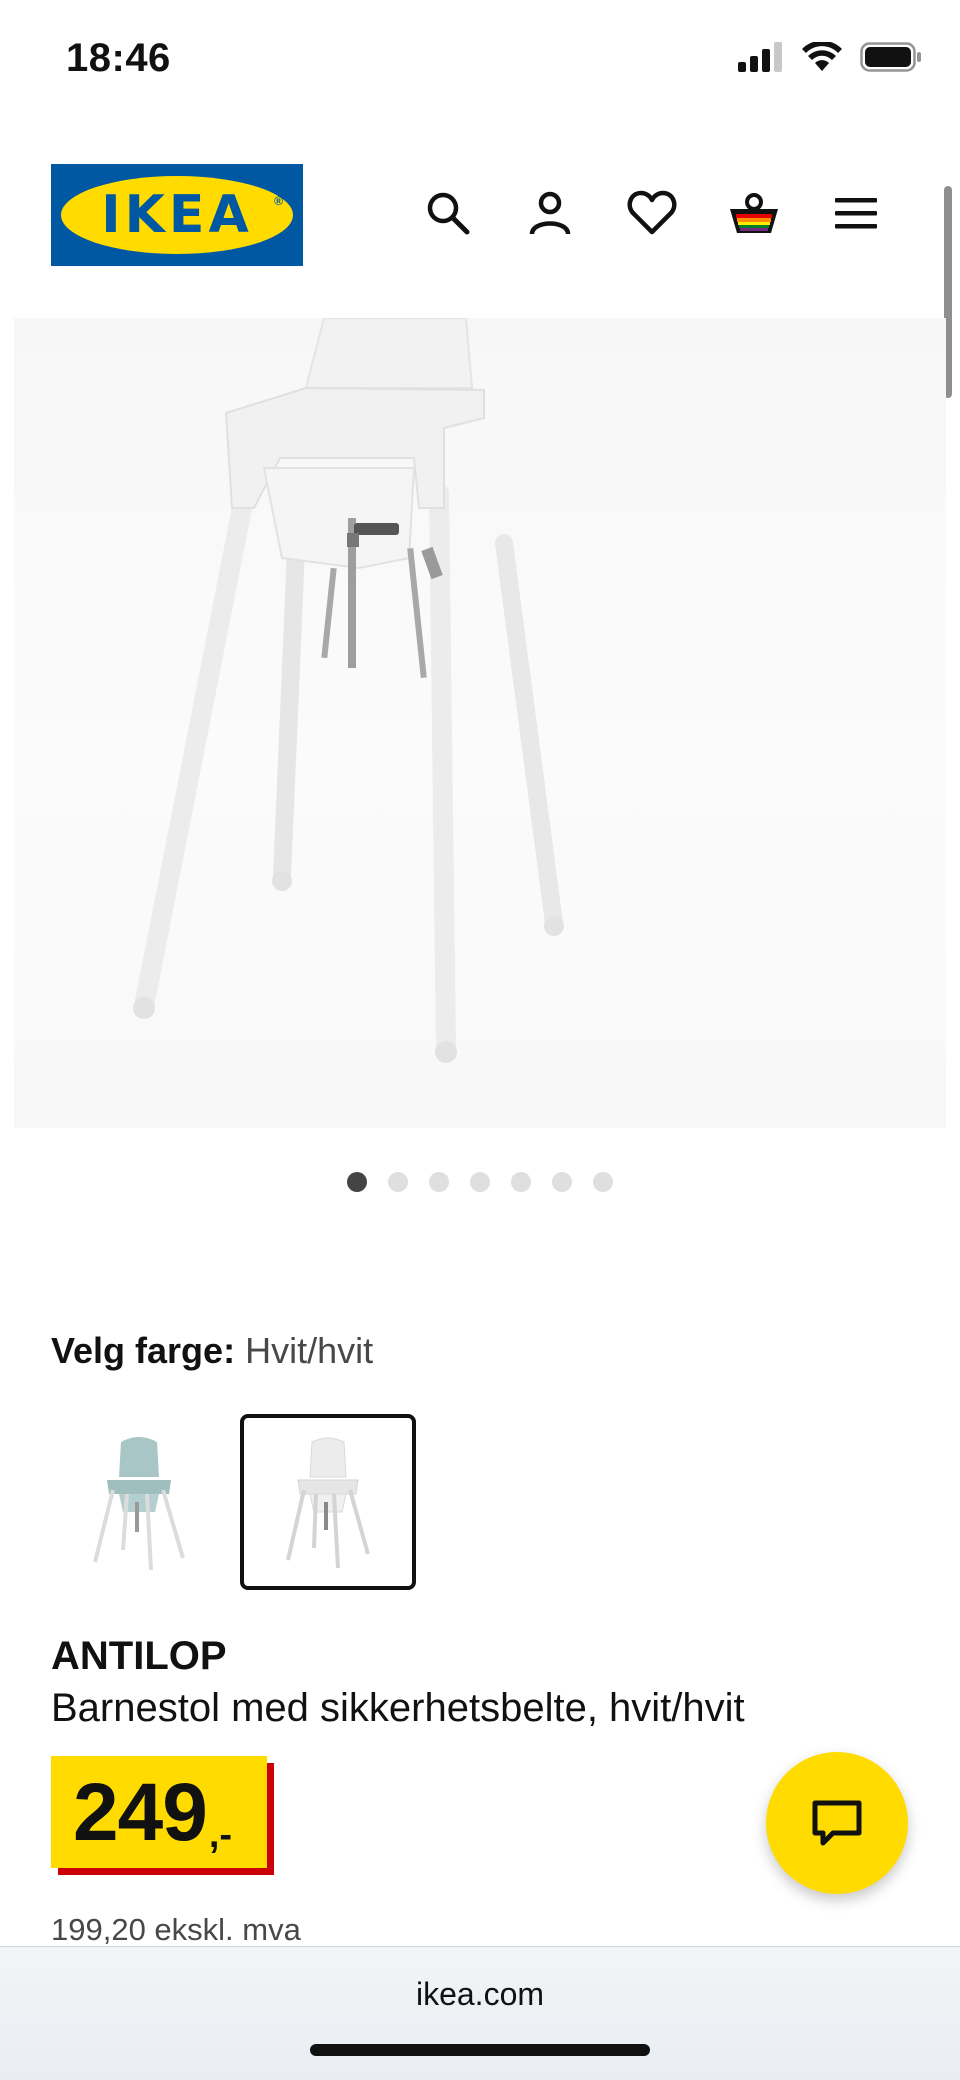  Describe the element at coordinates (822, 56) in the screenshot. I see `wifi-icon` at that location.